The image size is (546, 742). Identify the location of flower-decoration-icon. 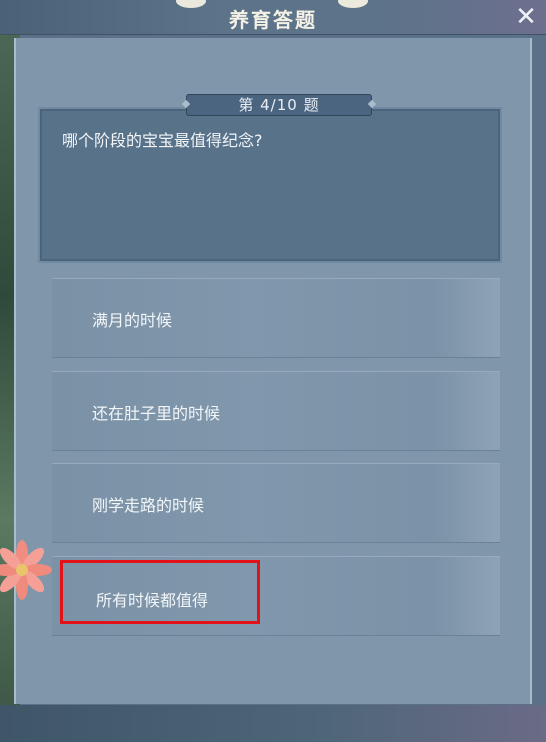
(26, 570).